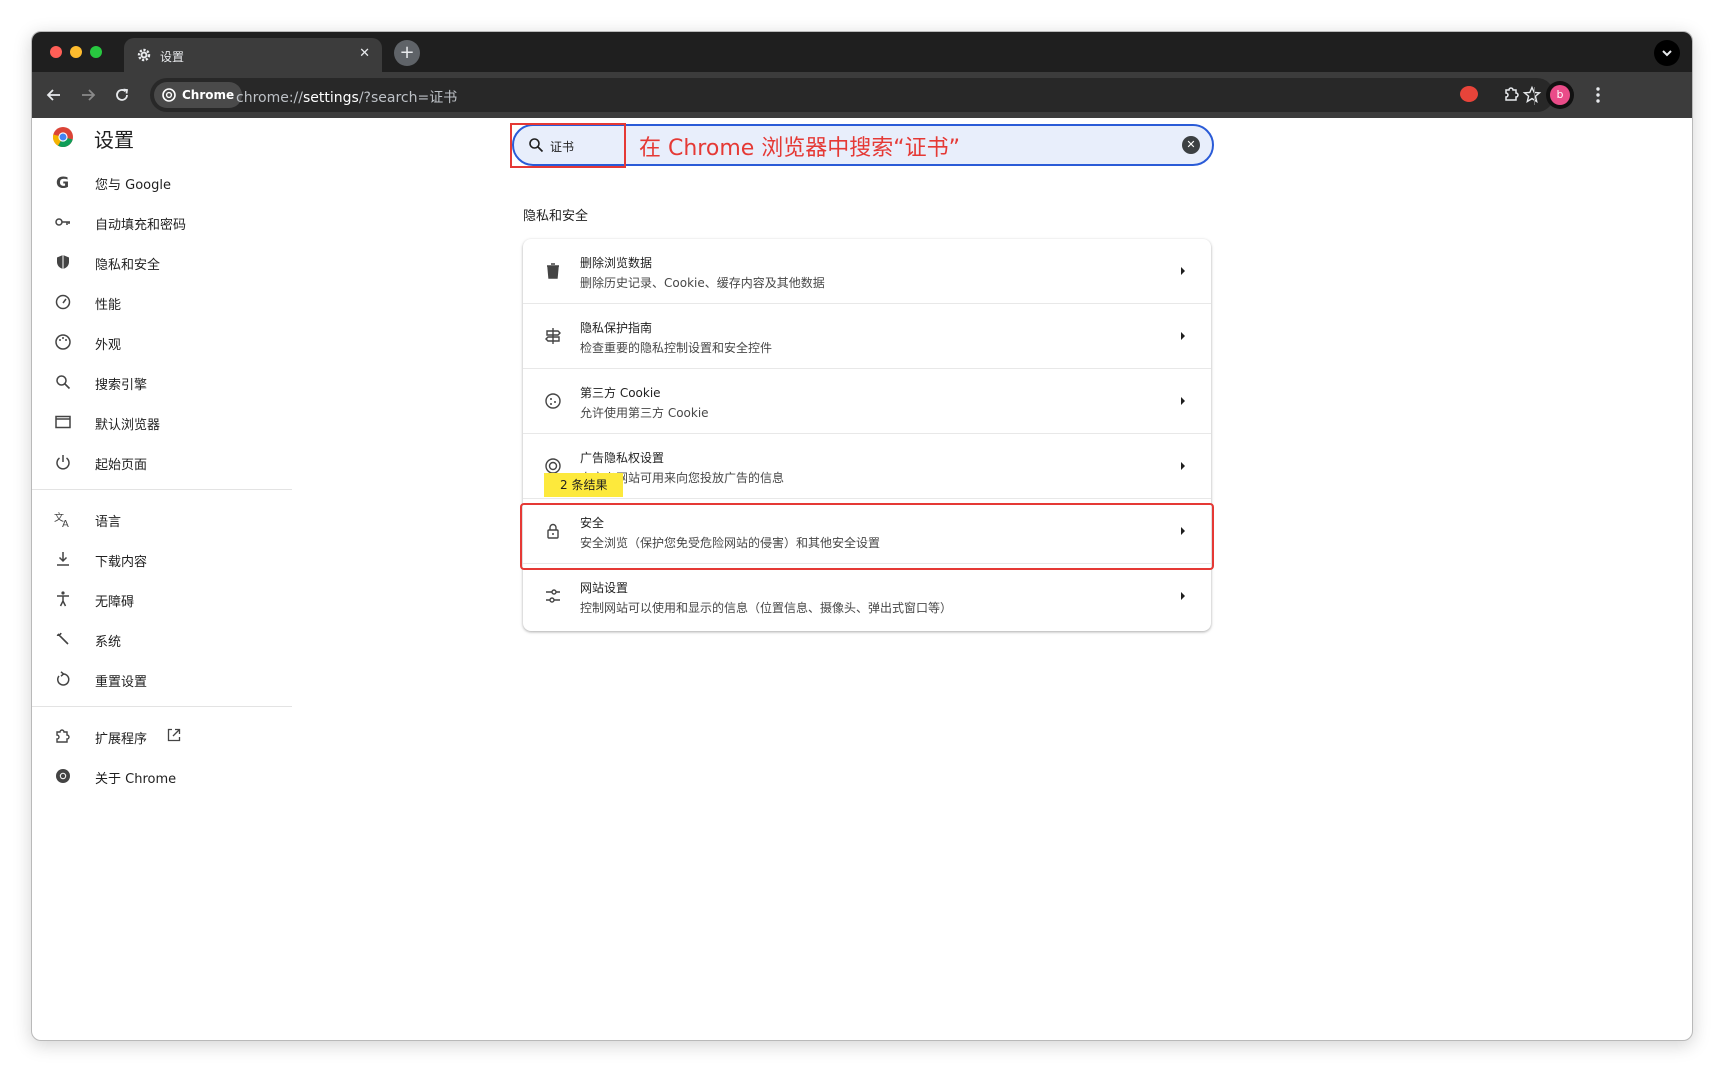 This screenshot has height=1068, width=1717. Describe the element at coordinates (162, 599) in the screenshot. I see `sidebar-item-accessibility: 无障碍` at that location.